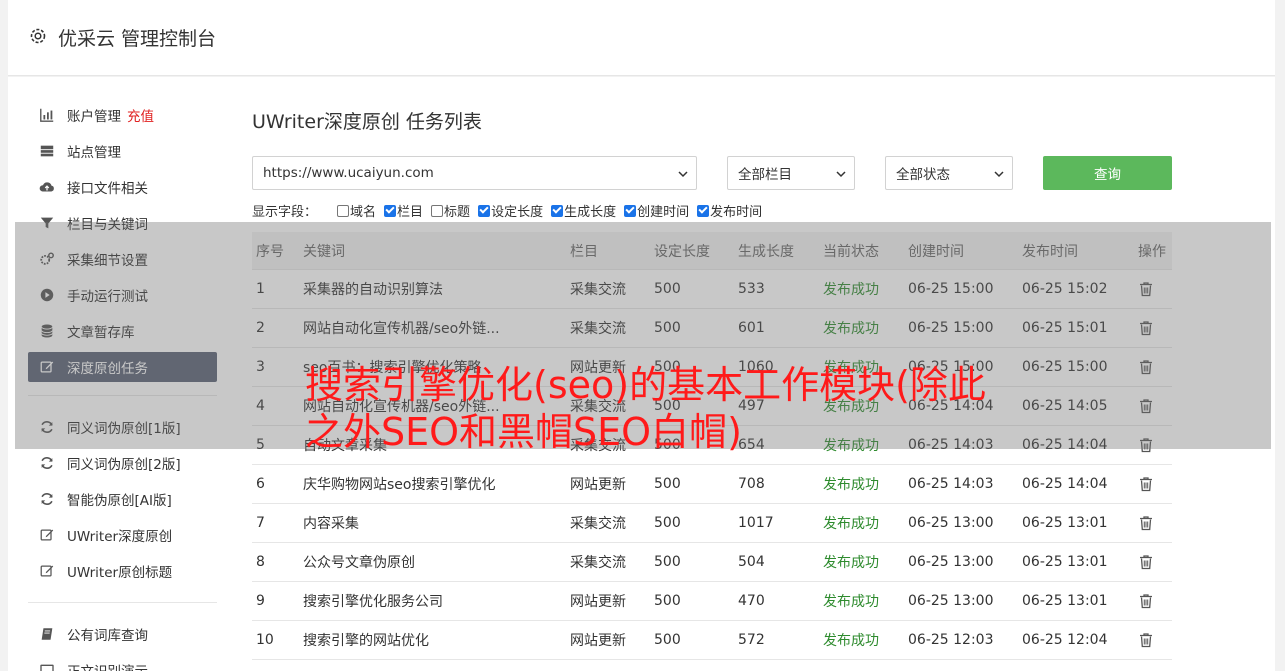 The image size is (1285, 671). What do you see at coordinates (712, 251) in the screenshot?
I see `table-header: 序号 关键词 栏目 设定长度 生成长度 当前状态 创建时间 发布时间 操作` at bounding box center [712, 251].